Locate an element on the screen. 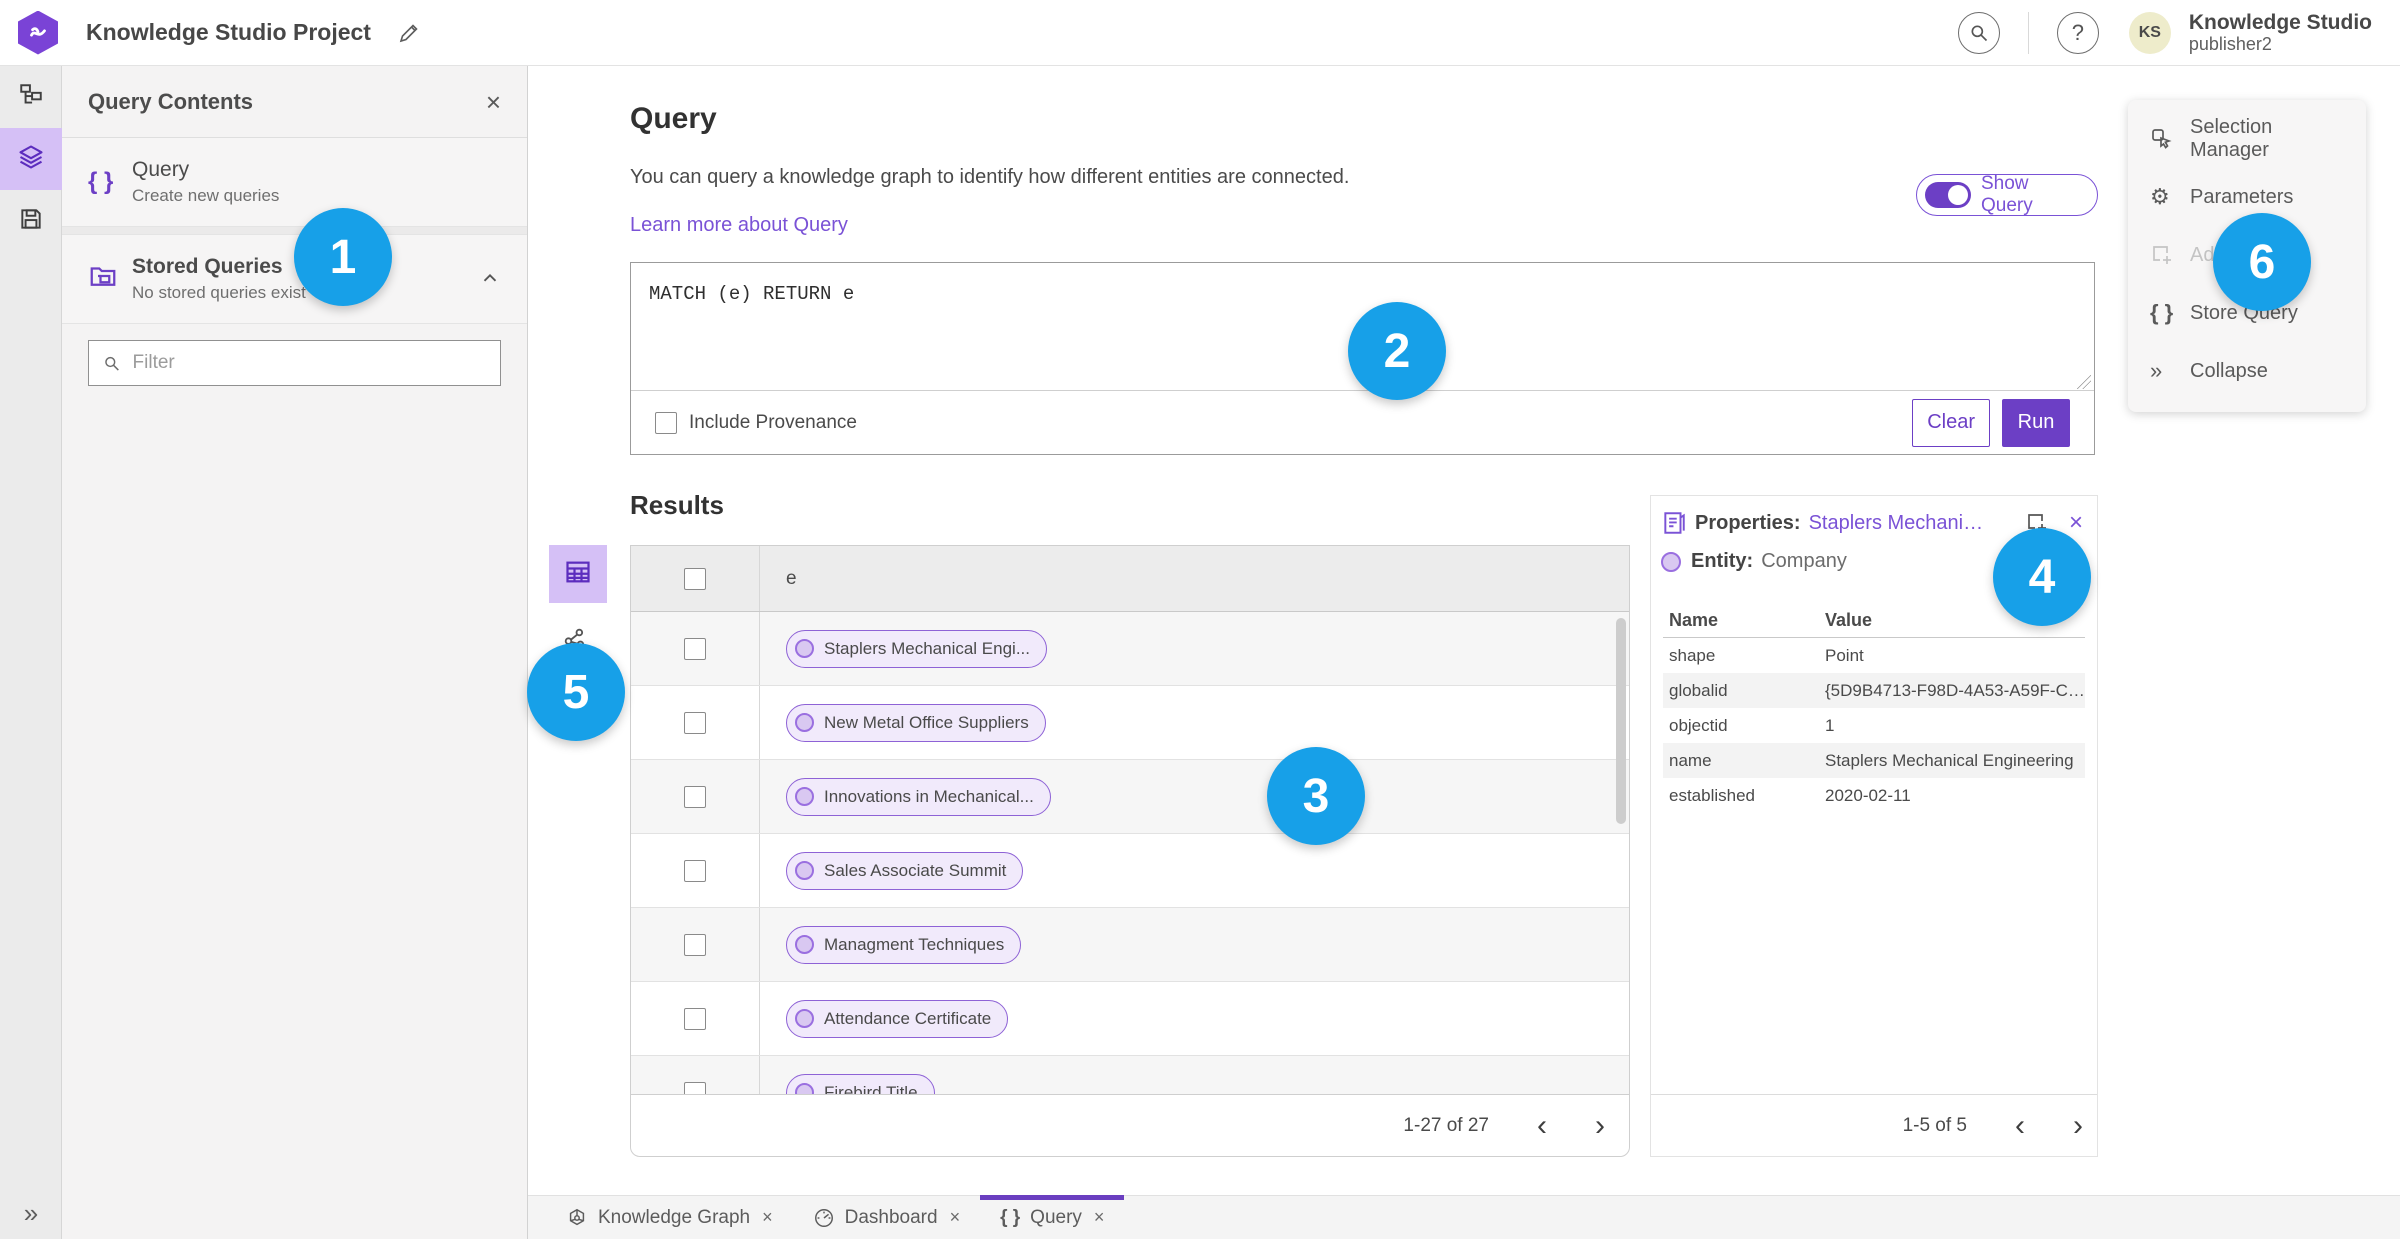 Image resolution: width=2400 pixels, height=1239 pixels. close-panel-icon: × is located at coordinates (493, 102).